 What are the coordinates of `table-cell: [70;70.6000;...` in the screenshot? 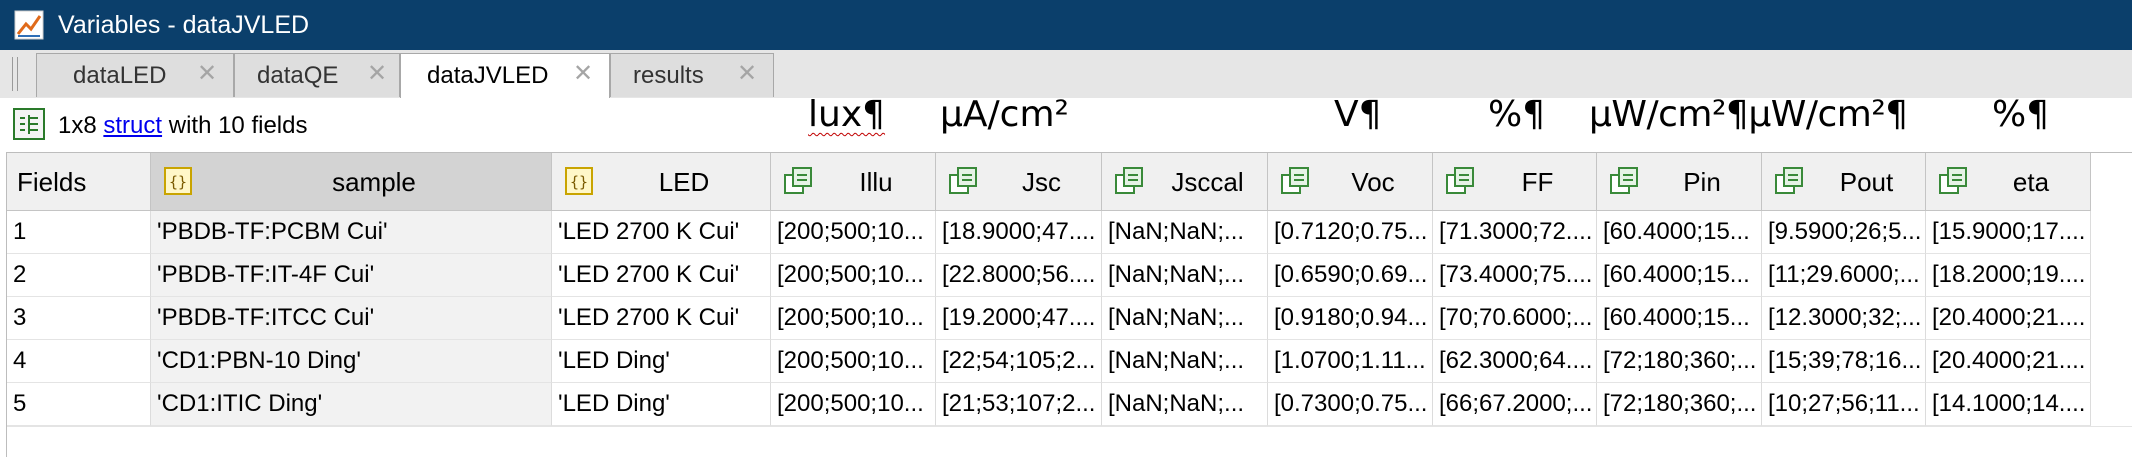 It's located at (1515, 318).